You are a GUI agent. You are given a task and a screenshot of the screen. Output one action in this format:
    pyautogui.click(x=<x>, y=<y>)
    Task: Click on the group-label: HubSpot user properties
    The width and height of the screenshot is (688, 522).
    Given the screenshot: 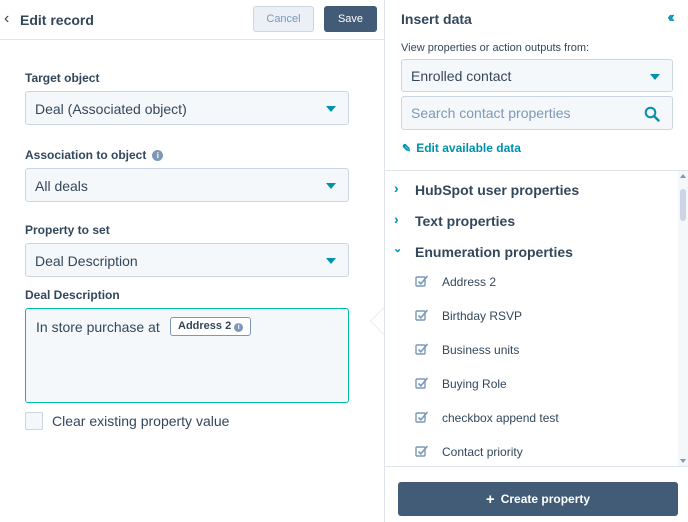 What is the action you would take?
    pyautogui.click(x=497, y=190)
    